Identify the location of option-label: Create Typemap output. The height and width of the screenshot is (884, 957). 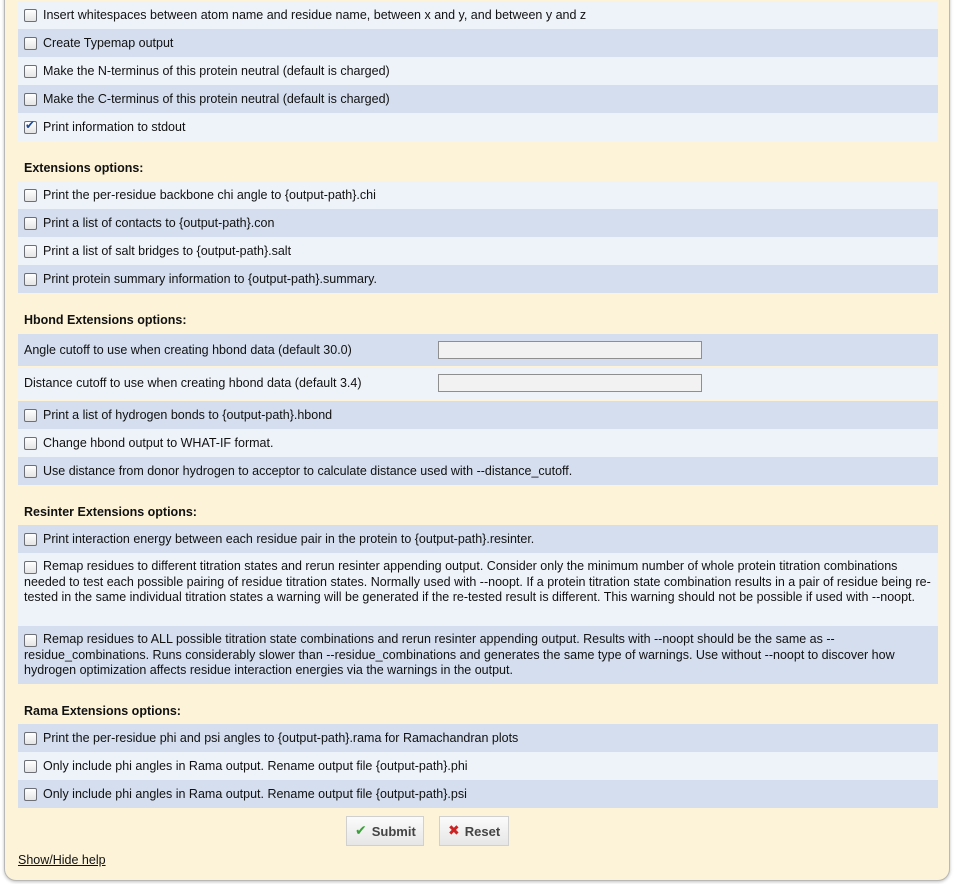
(108, 43).